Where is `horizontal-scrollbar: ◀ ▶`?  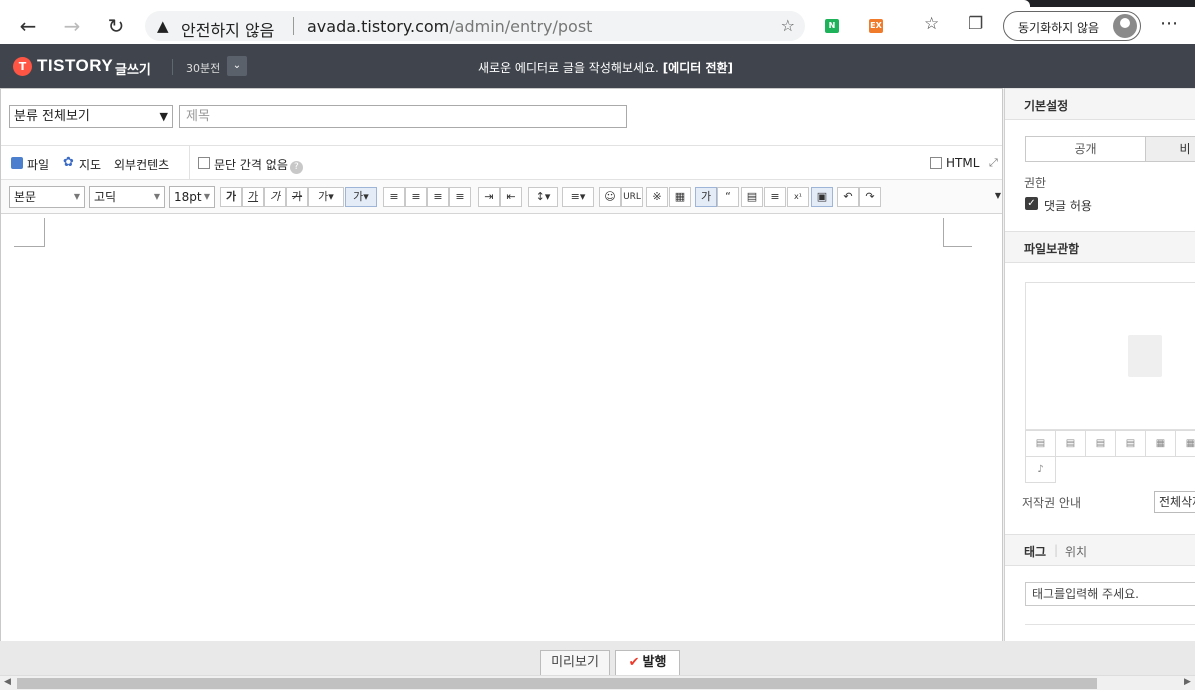
horizontal-scrollbar: ◀ ▶ is located at coordinates (597, 682).